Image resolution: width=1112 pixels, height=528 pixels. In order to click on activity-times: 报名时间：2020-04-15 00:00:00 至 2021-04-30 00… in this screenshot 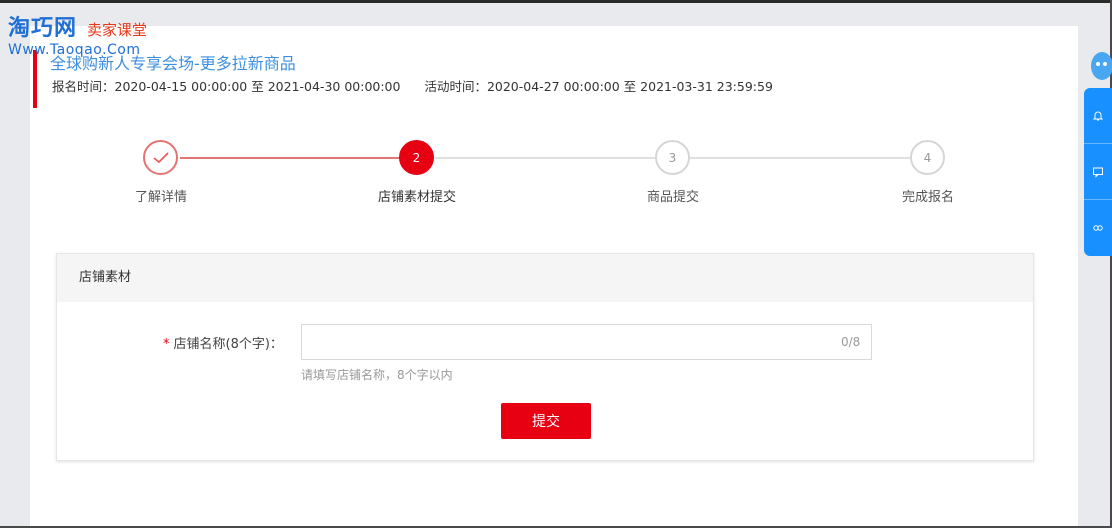, I will do `click(412, 85)`.